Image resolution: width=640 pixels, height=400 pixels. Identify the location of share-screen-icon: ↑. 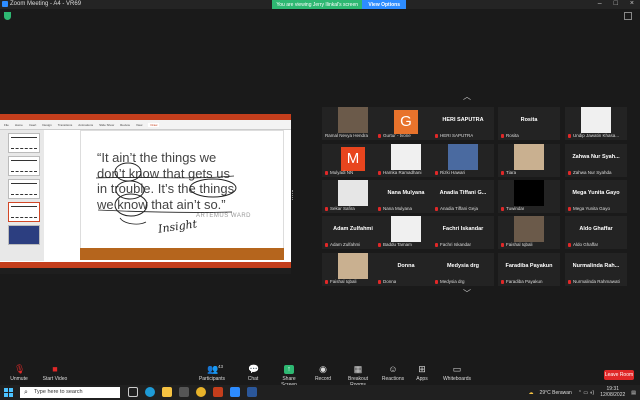
(289, 369).